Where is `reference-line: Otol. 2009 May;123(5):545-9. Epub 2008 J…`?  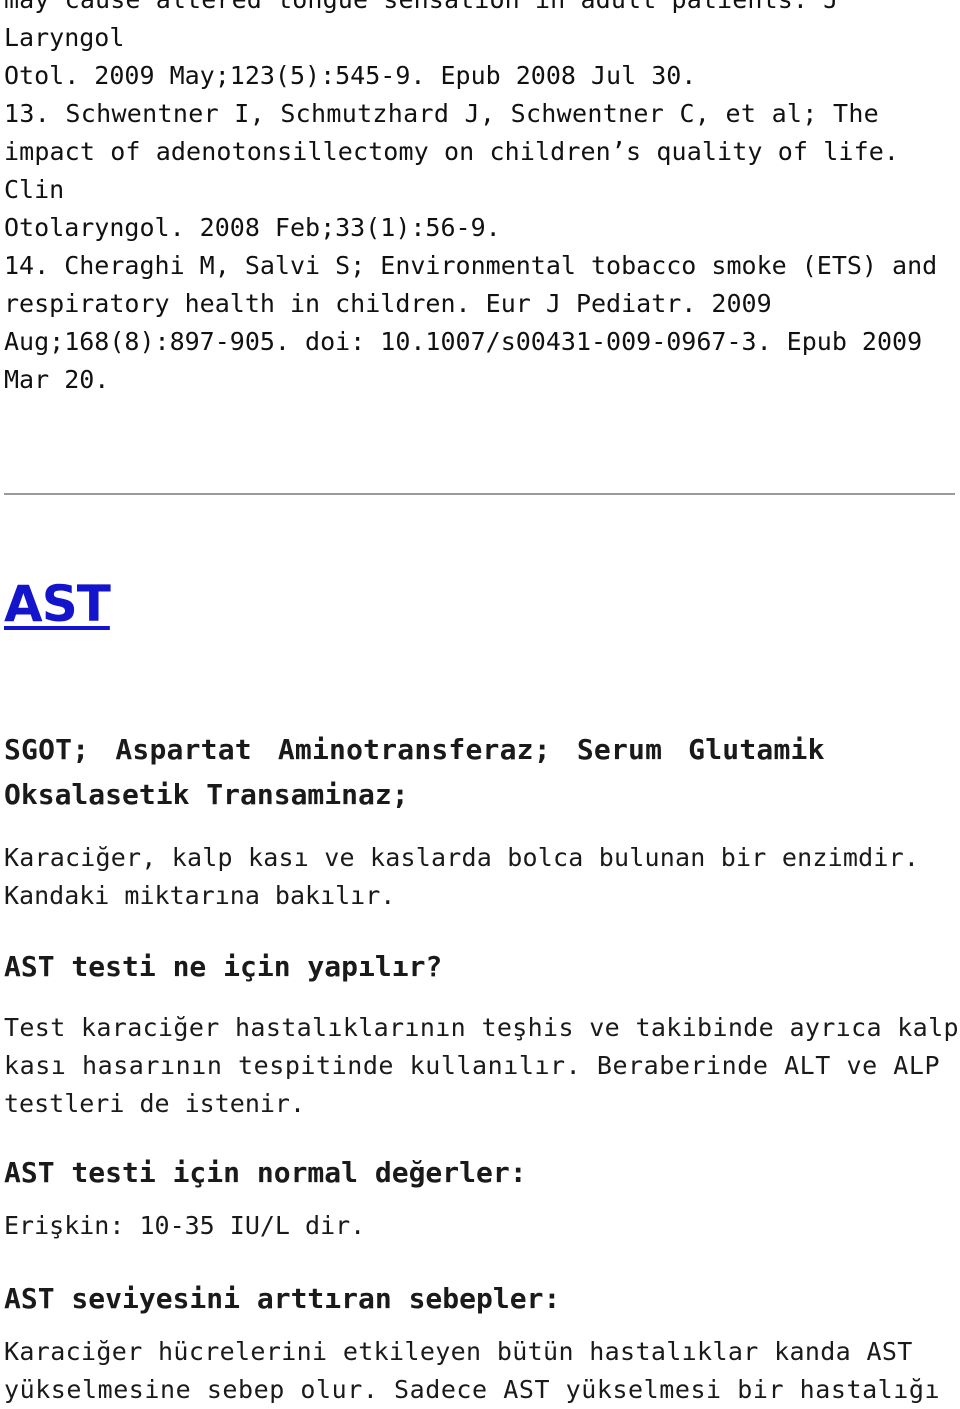
reference-line: Otol. 2009 May;123(5):545-9. Epub 2008 J… is located at coordinates (350, 75).